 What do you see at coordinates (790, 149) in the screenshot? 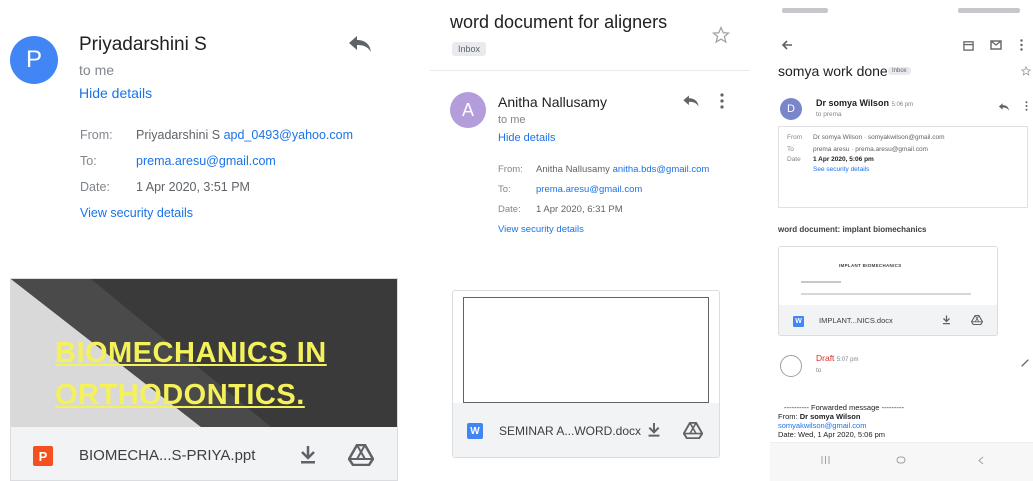
I see `to-label: To` at bounding box center [790, 149].